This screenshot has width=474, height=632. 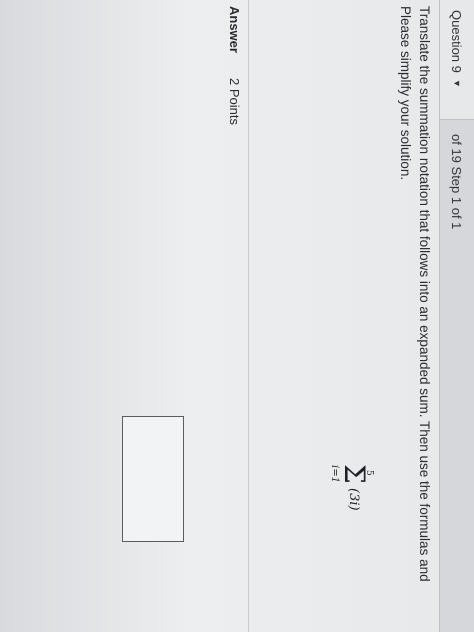 What do you see at coordinates (457, 182) in the screenshot?
I see `question-progress: of 19 Step 1 of 1` at bounding box center [457, 182].